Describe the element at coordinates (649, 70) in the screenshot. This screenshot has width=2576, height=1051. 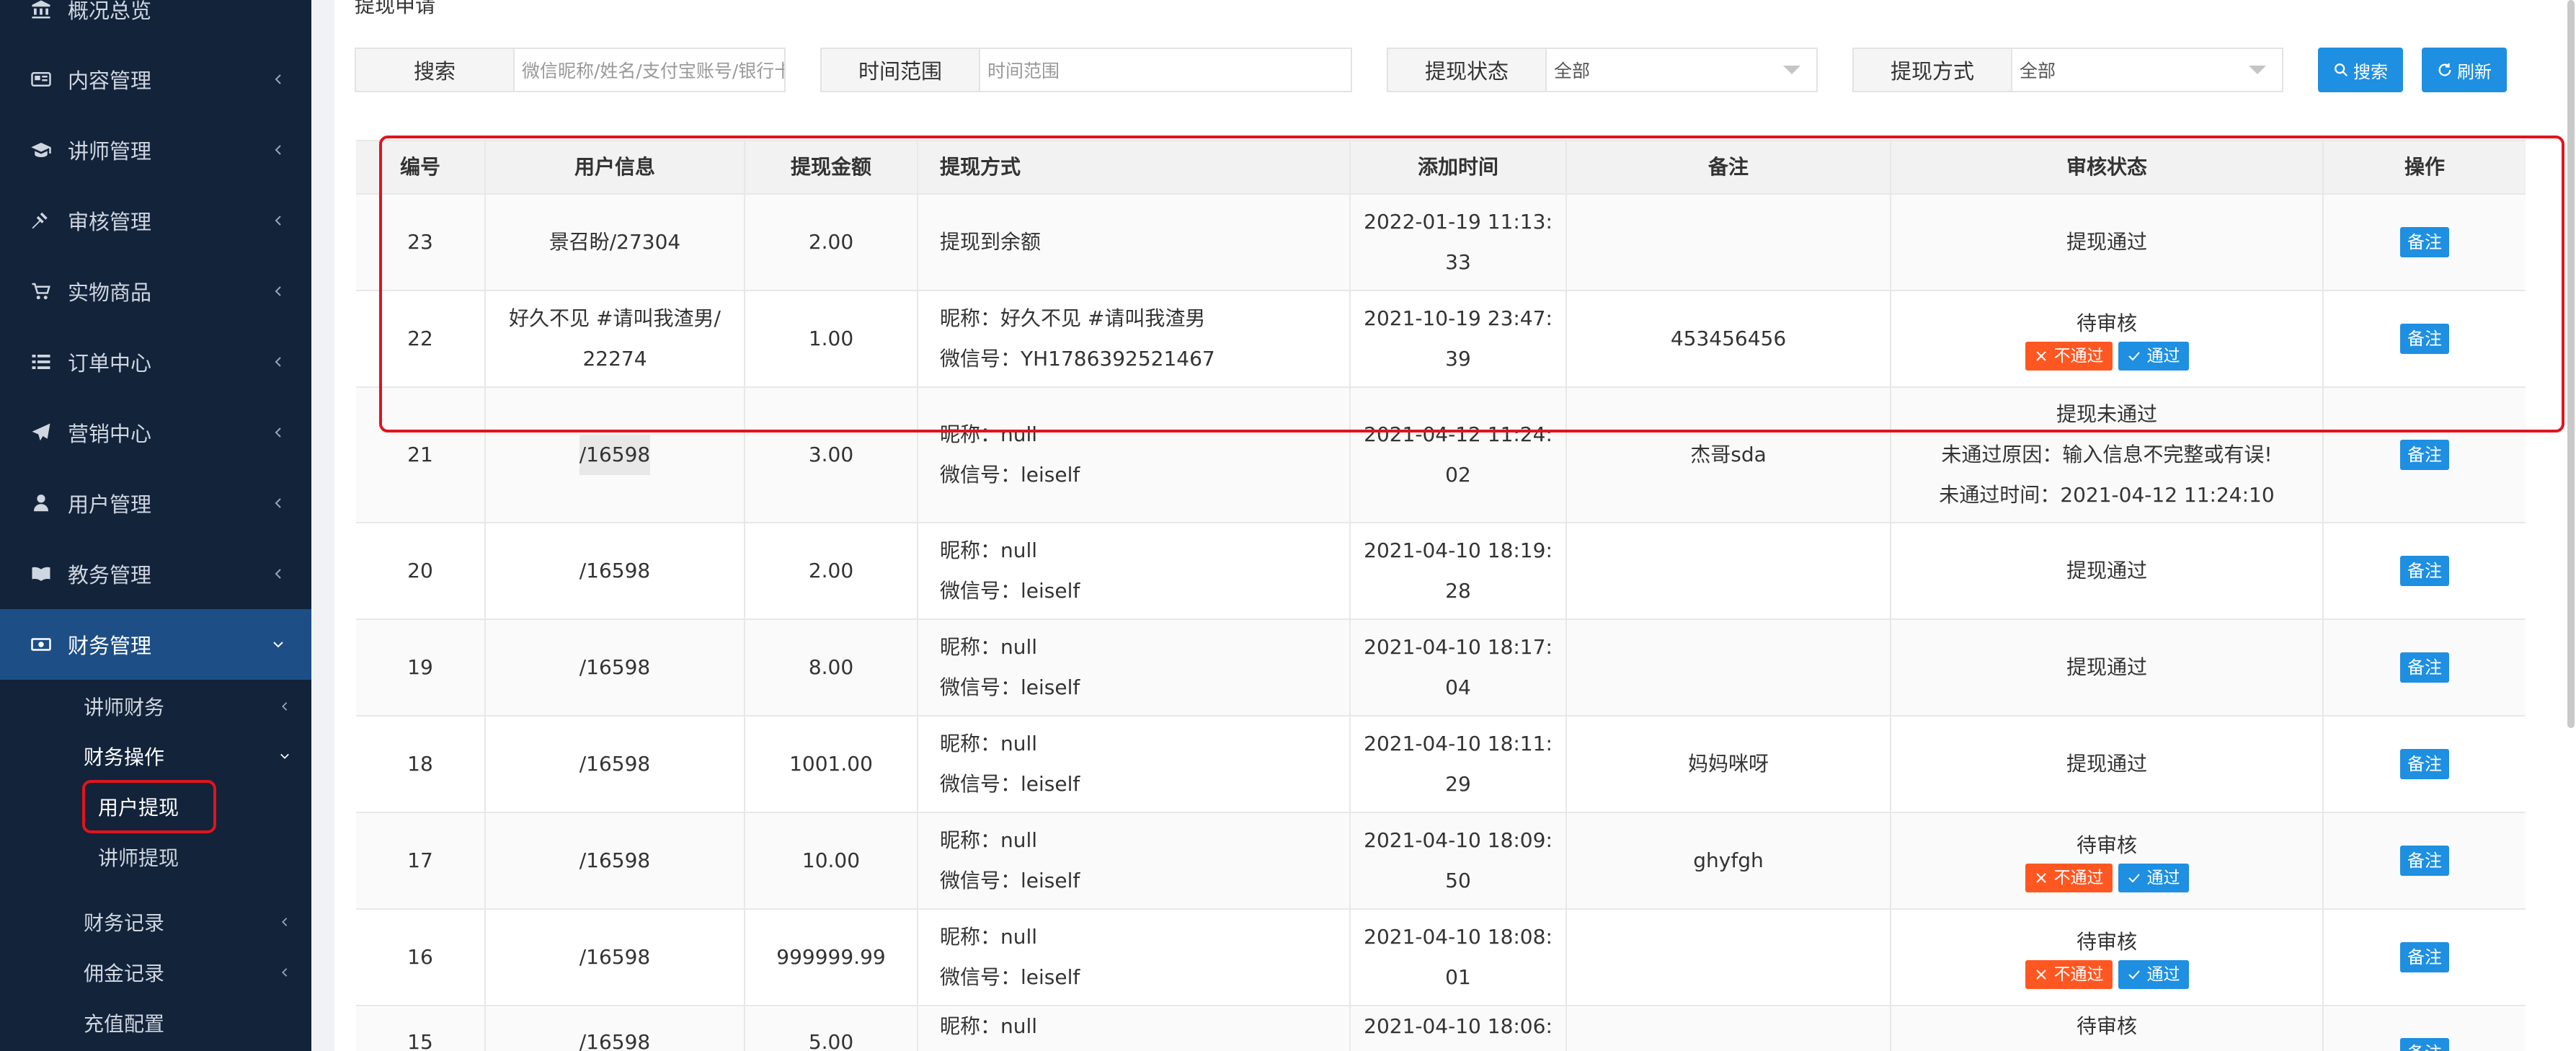
I see `search-input: 微信昵称/姓名/支付宝账号/银行卡` at that location.